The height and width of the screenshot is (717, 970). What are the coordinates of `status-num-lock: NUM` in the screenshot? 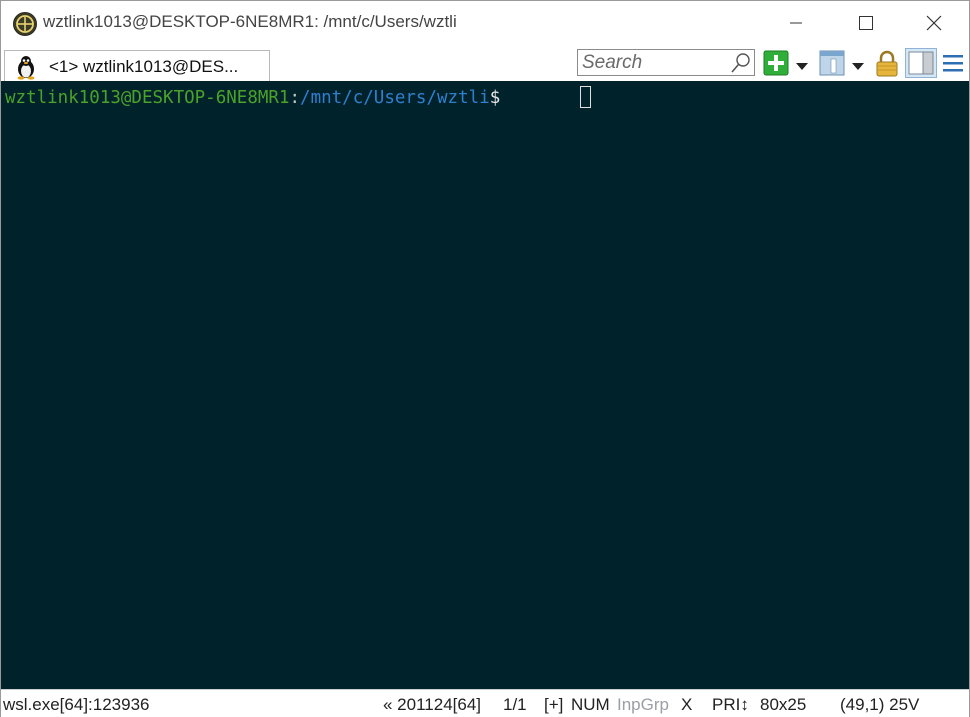 It's located at (590, 705).